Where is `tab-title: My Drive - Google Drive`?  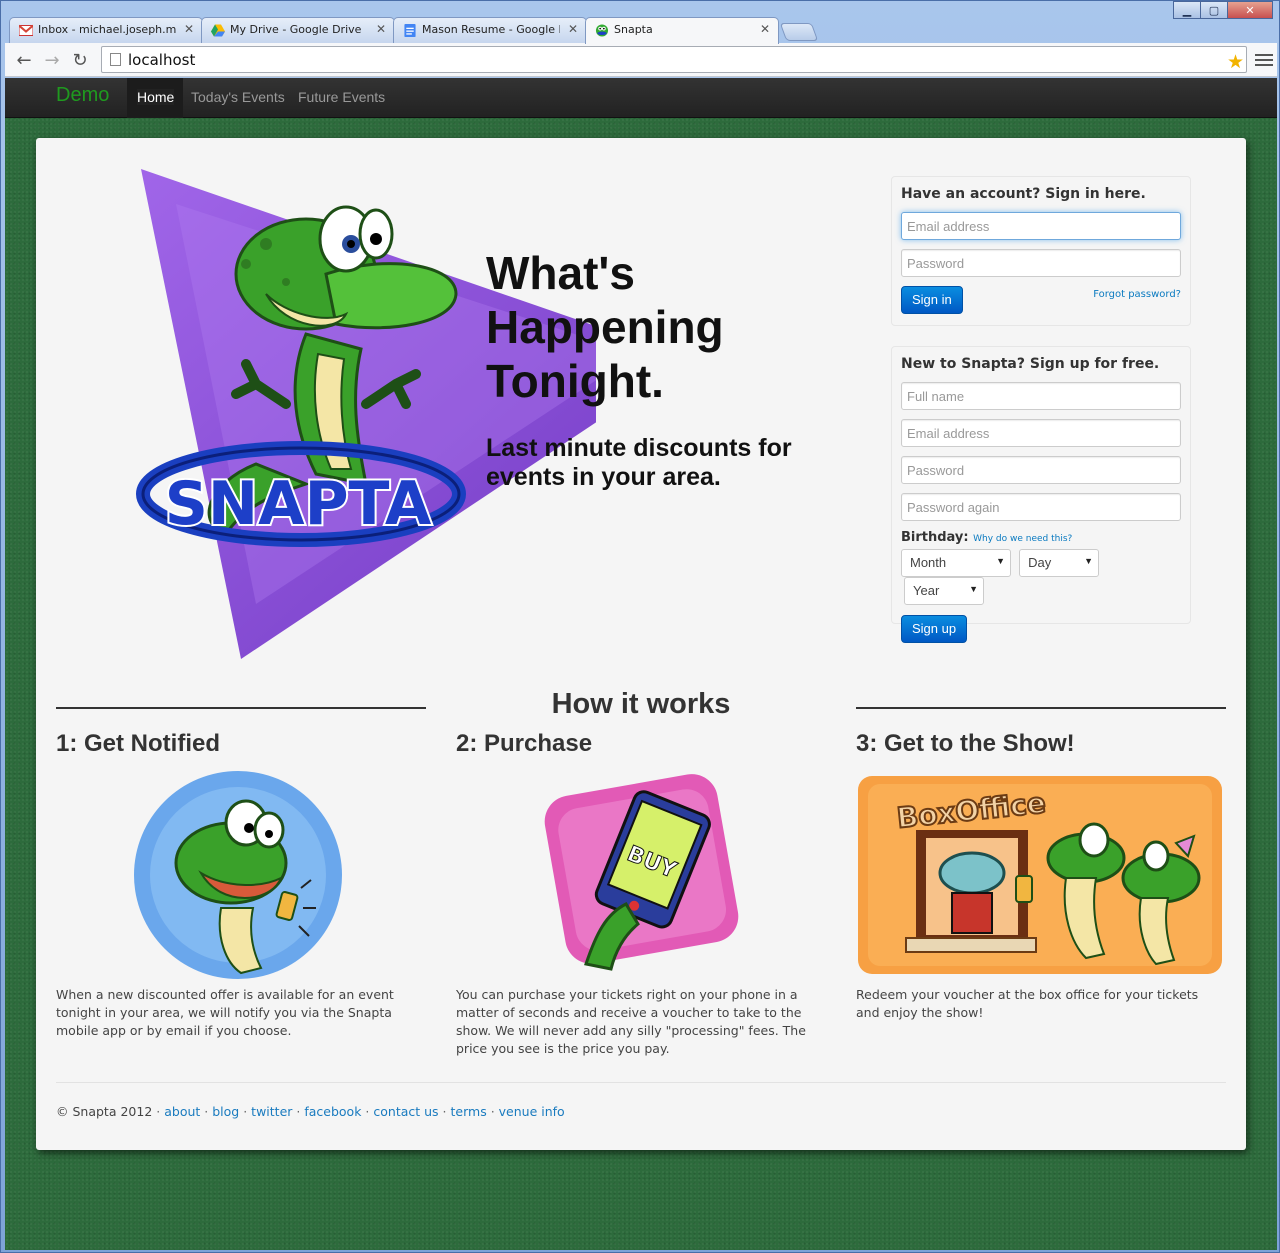 tab-title: My Drive - Google Drive is located at coordinates (296, 29).